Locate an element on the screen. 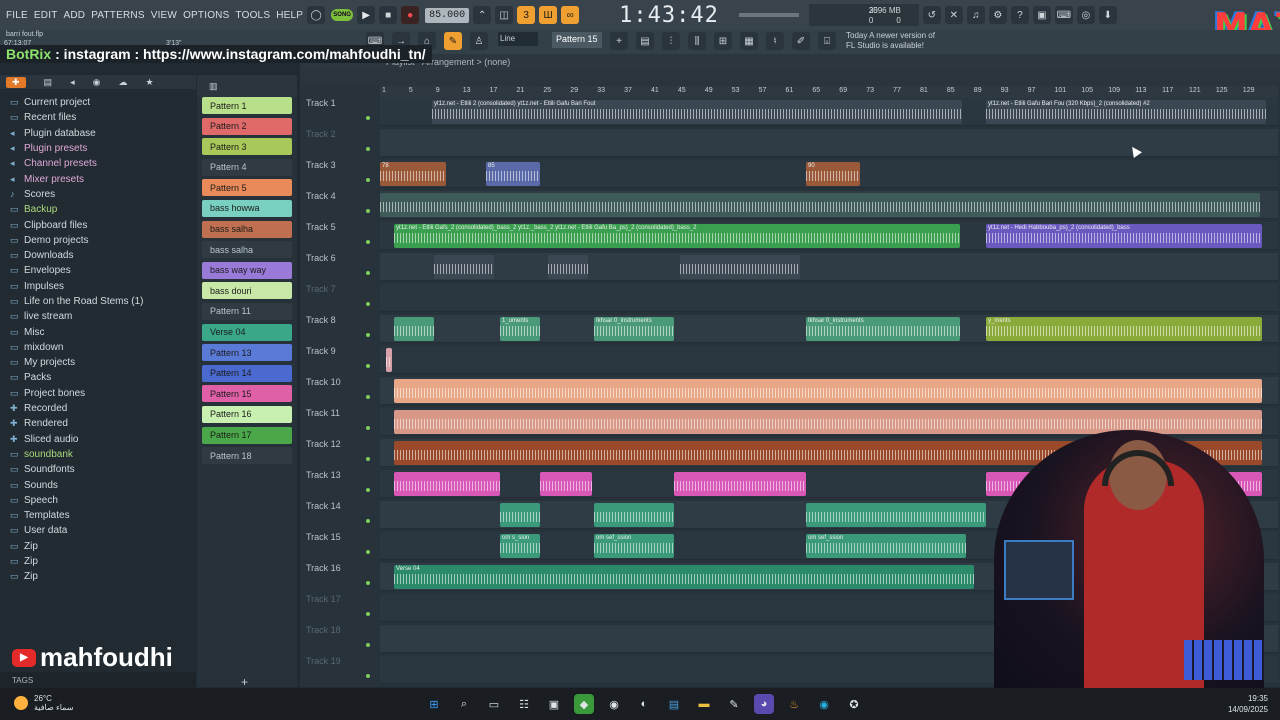 This screenshot has height=720, width=1280. menu-edit: EDIT is located at coordinates (46, 15).